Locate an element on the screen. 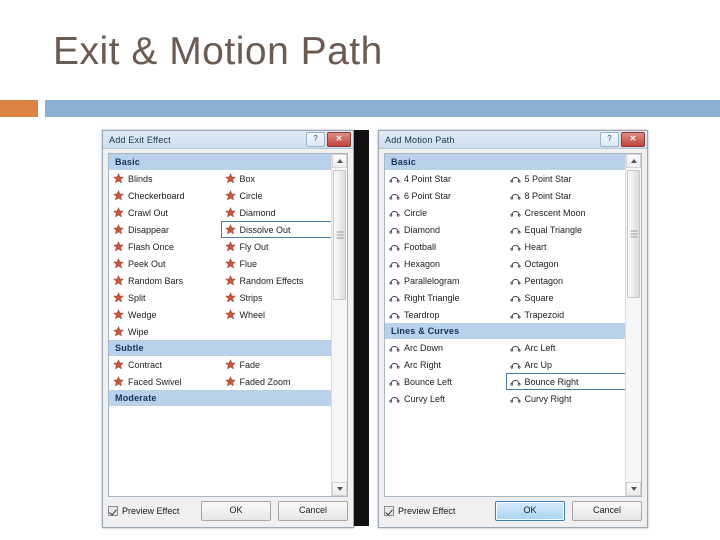  list-row: Checkerboard Circle is located at coordinates (220, 195).